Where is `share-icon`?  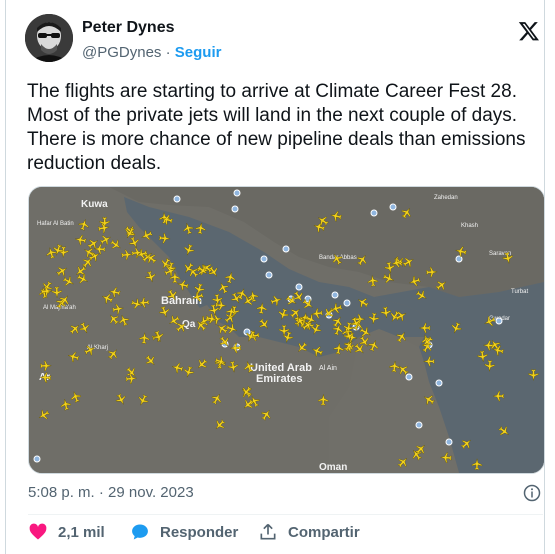 share-icon is located at coordinates (268, 531).